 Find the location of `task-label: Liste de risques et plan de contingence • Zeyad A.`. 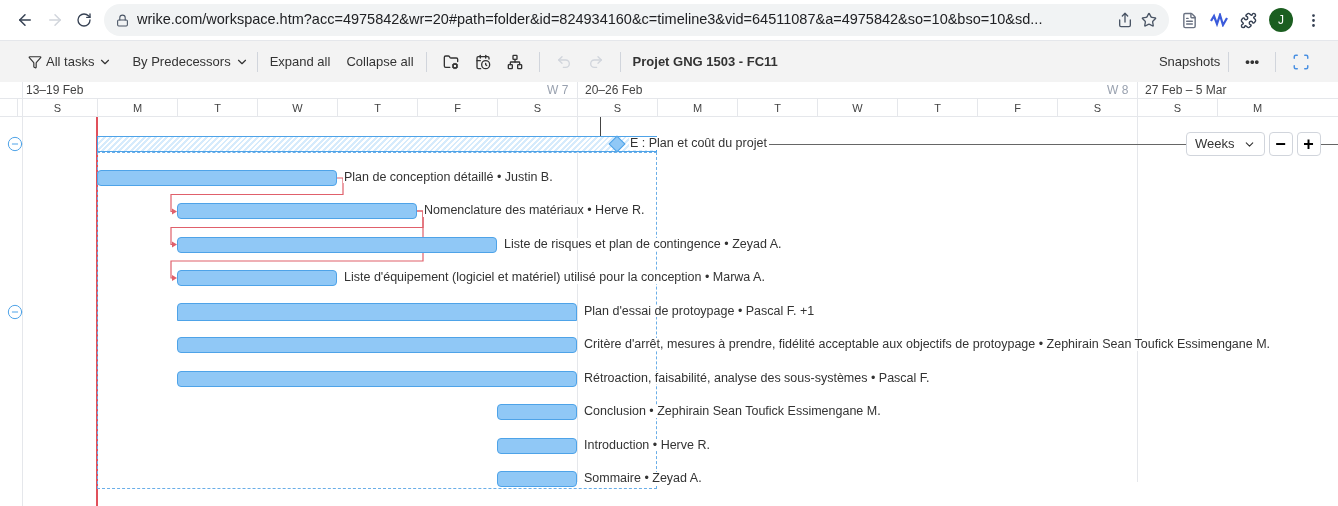

task-label: Liste de risques et plan de contingence • Zeyad A. is located at coordinates (643, 243).